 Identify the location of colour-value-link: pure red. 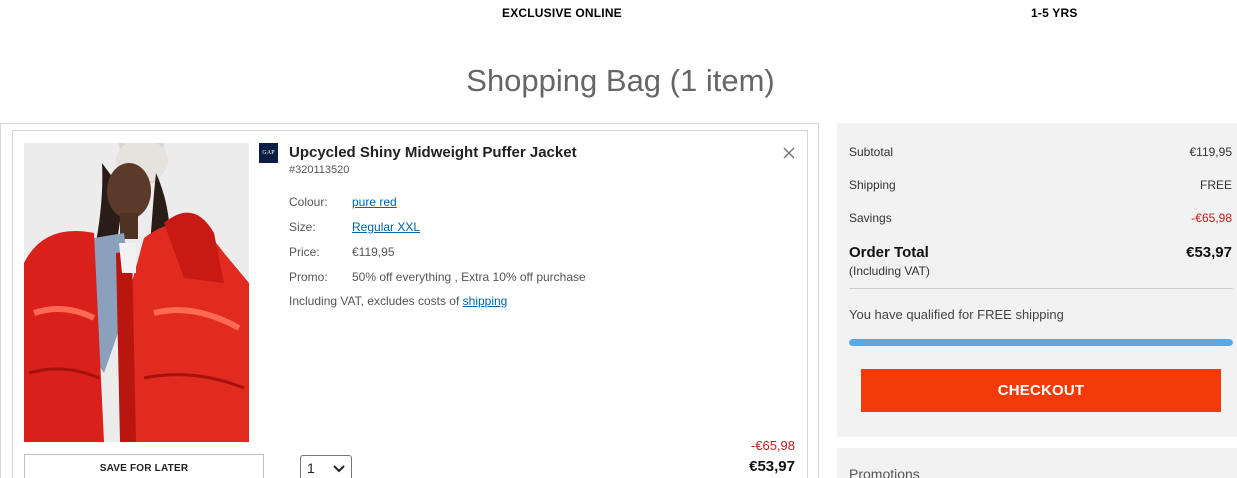
(374, 202).